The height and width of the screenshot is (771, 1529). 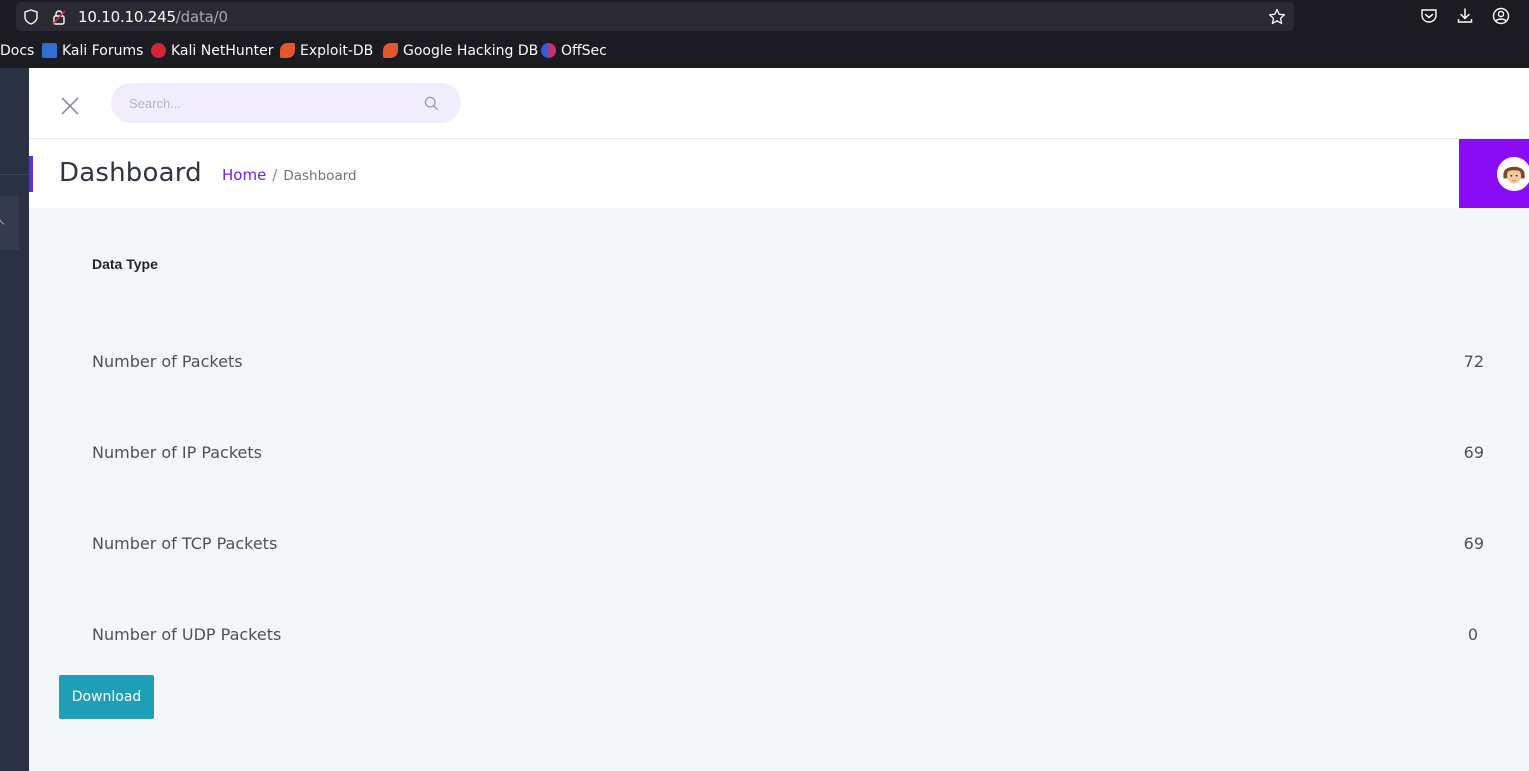 What do you see at coordinates (1429, 16) in the screenshot?
I see `pocket-icon` at bounding box center [1429, 16].